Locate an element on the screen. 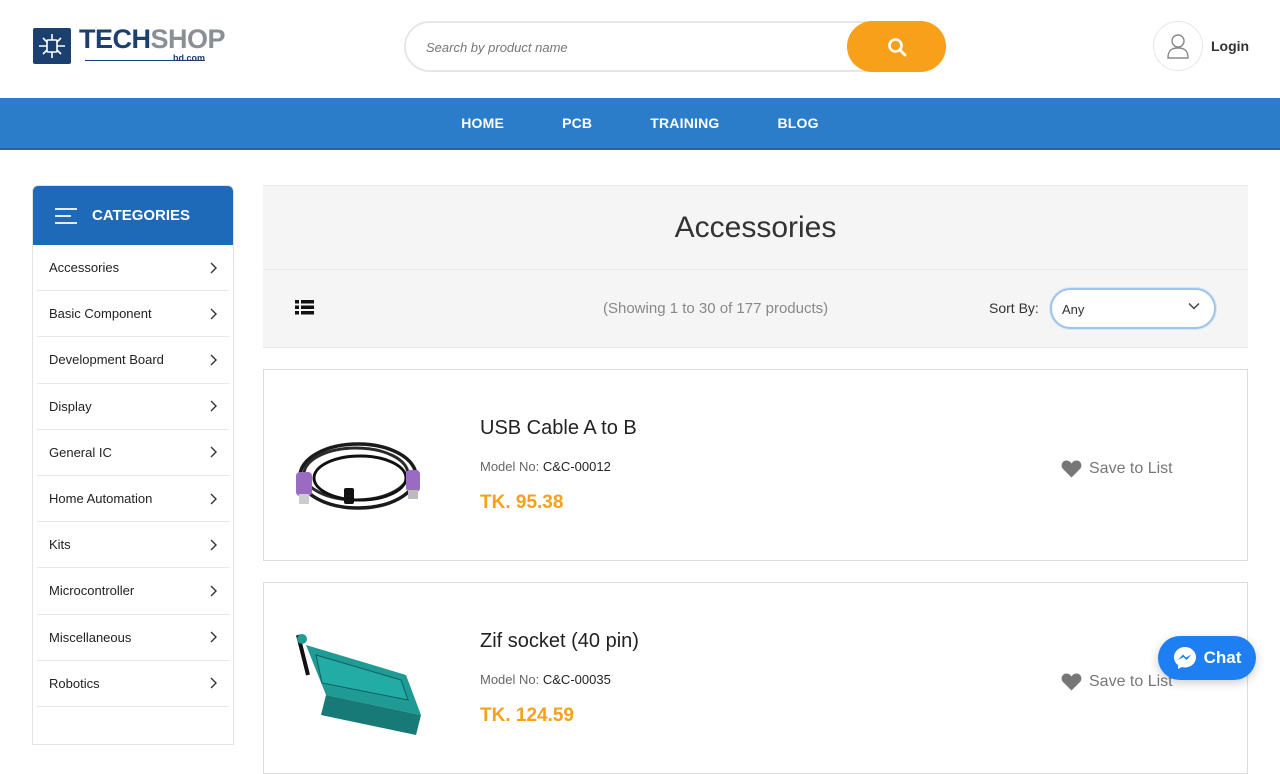 Image resolution: width=1280 pixels, height=774 pixels. avatar is located at coordinates (1178, 46).